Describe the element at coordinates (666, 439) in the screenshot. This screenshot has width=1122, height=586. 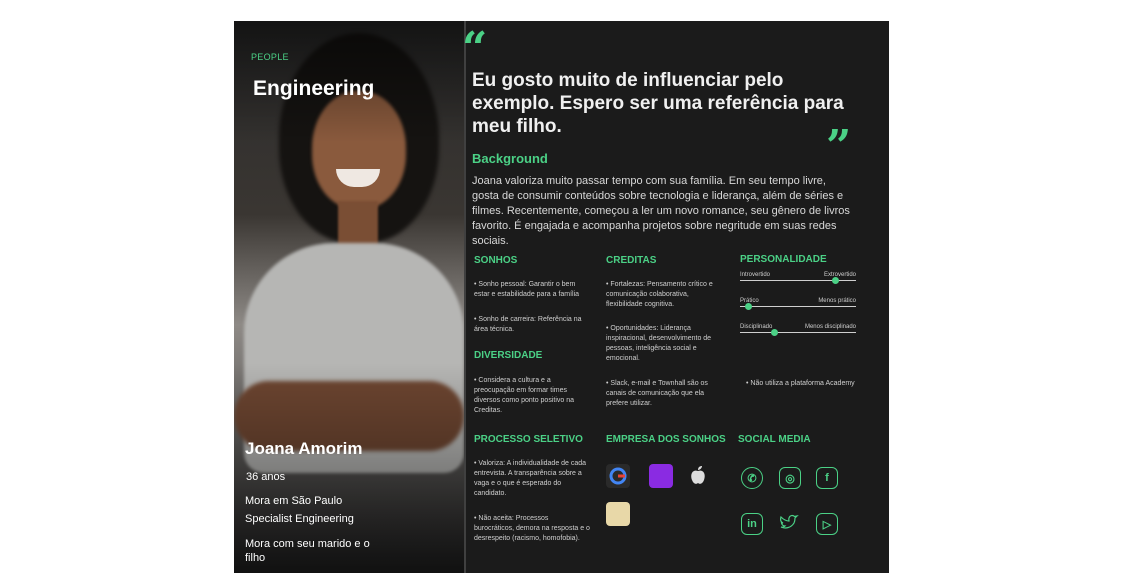
I see `empresas-title: EMPRESA DOS SONHOS` at that location.